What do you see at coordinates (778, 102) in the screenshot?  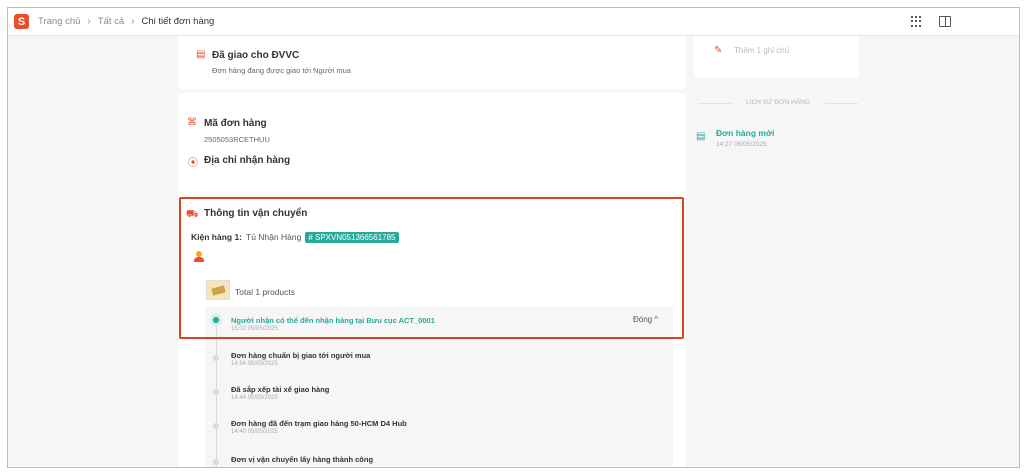 I see `history-heading: LỊCH SỬ ĐƠN HÀNG` at bounding box center [778, 102].